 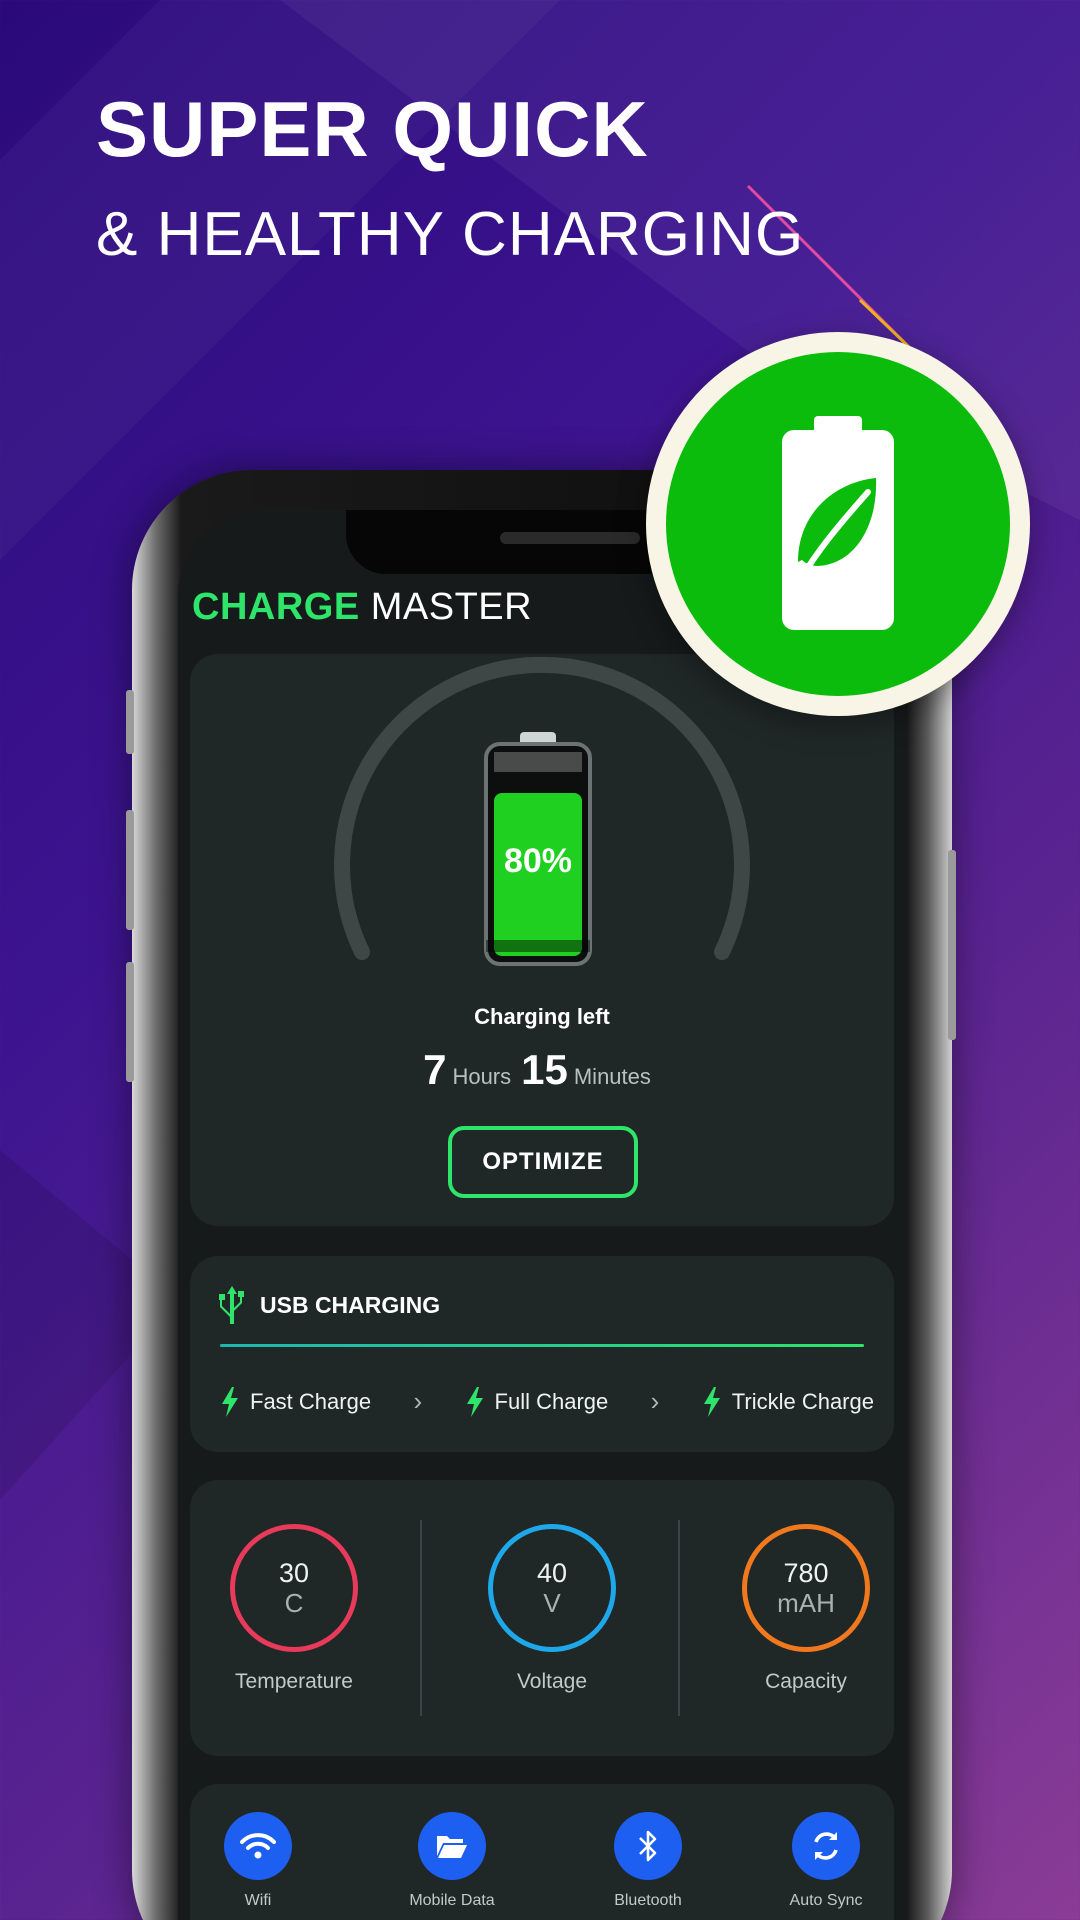 I want to click on sync-icon, so click(x=826, y=1846).